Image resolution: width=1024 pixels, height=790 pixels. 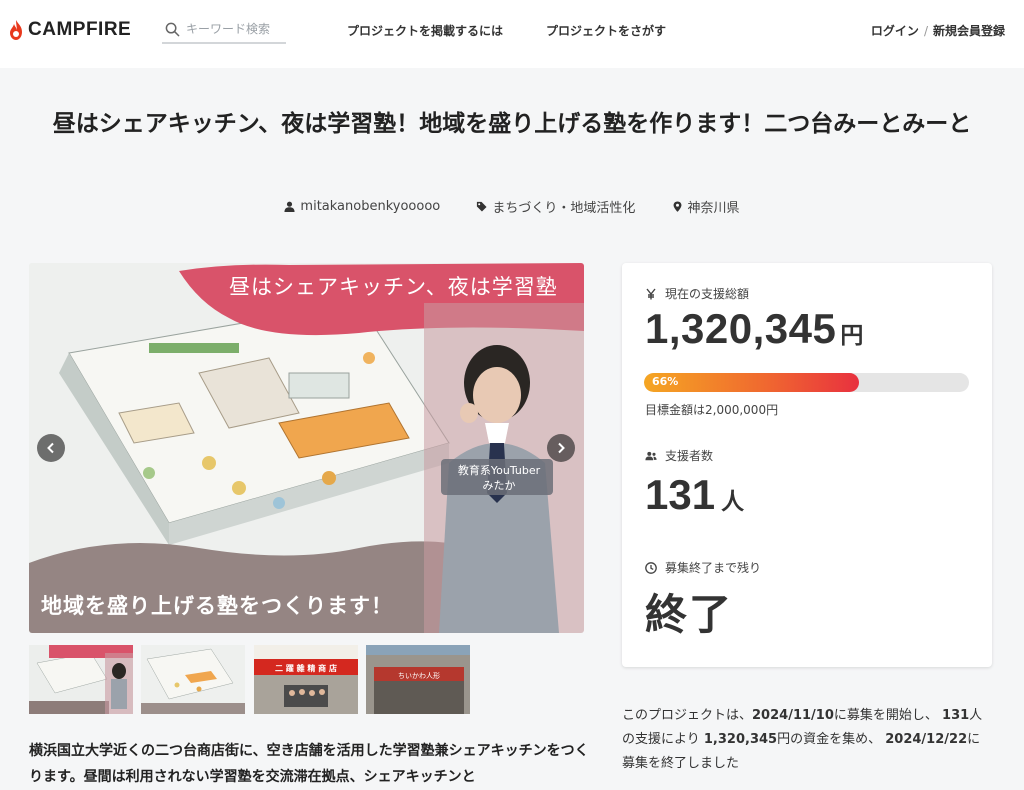 I want to click on carousel-prev-button, so click(x=51, y=448).